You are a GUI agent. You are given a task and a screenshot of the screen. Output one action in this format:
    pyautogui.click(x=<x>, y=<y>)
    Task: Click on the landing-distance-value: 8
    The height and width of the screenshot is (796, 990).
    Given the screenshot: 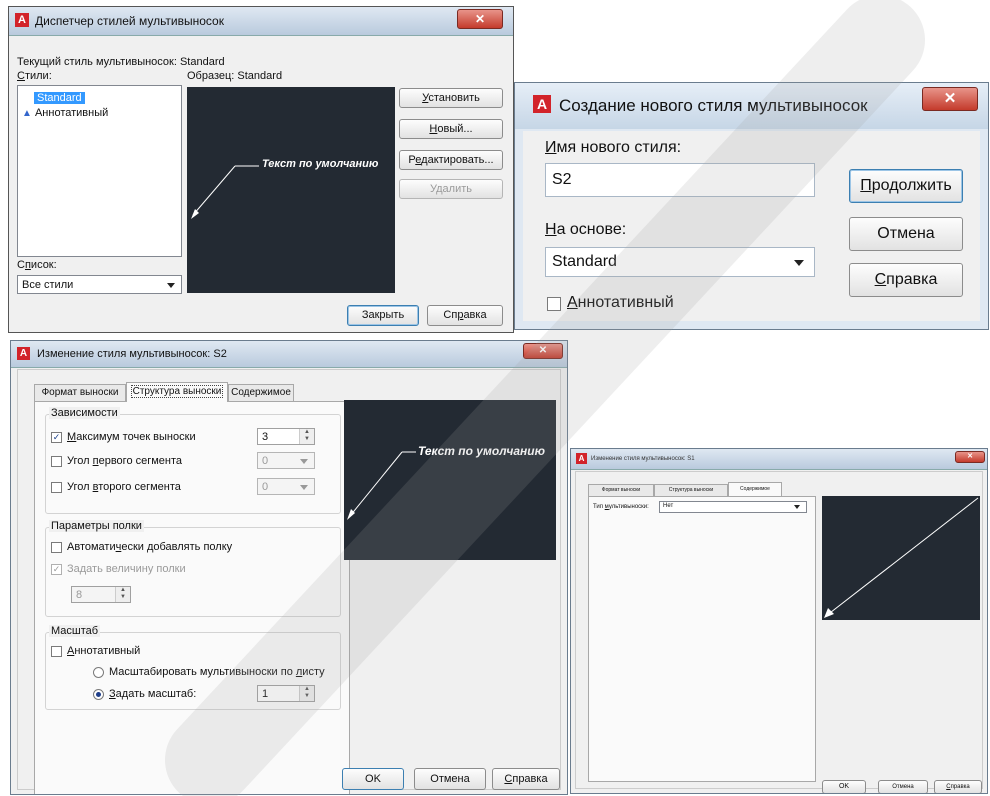 What is the action you would take?
    pyautogui.click(x=79, y=595)
    